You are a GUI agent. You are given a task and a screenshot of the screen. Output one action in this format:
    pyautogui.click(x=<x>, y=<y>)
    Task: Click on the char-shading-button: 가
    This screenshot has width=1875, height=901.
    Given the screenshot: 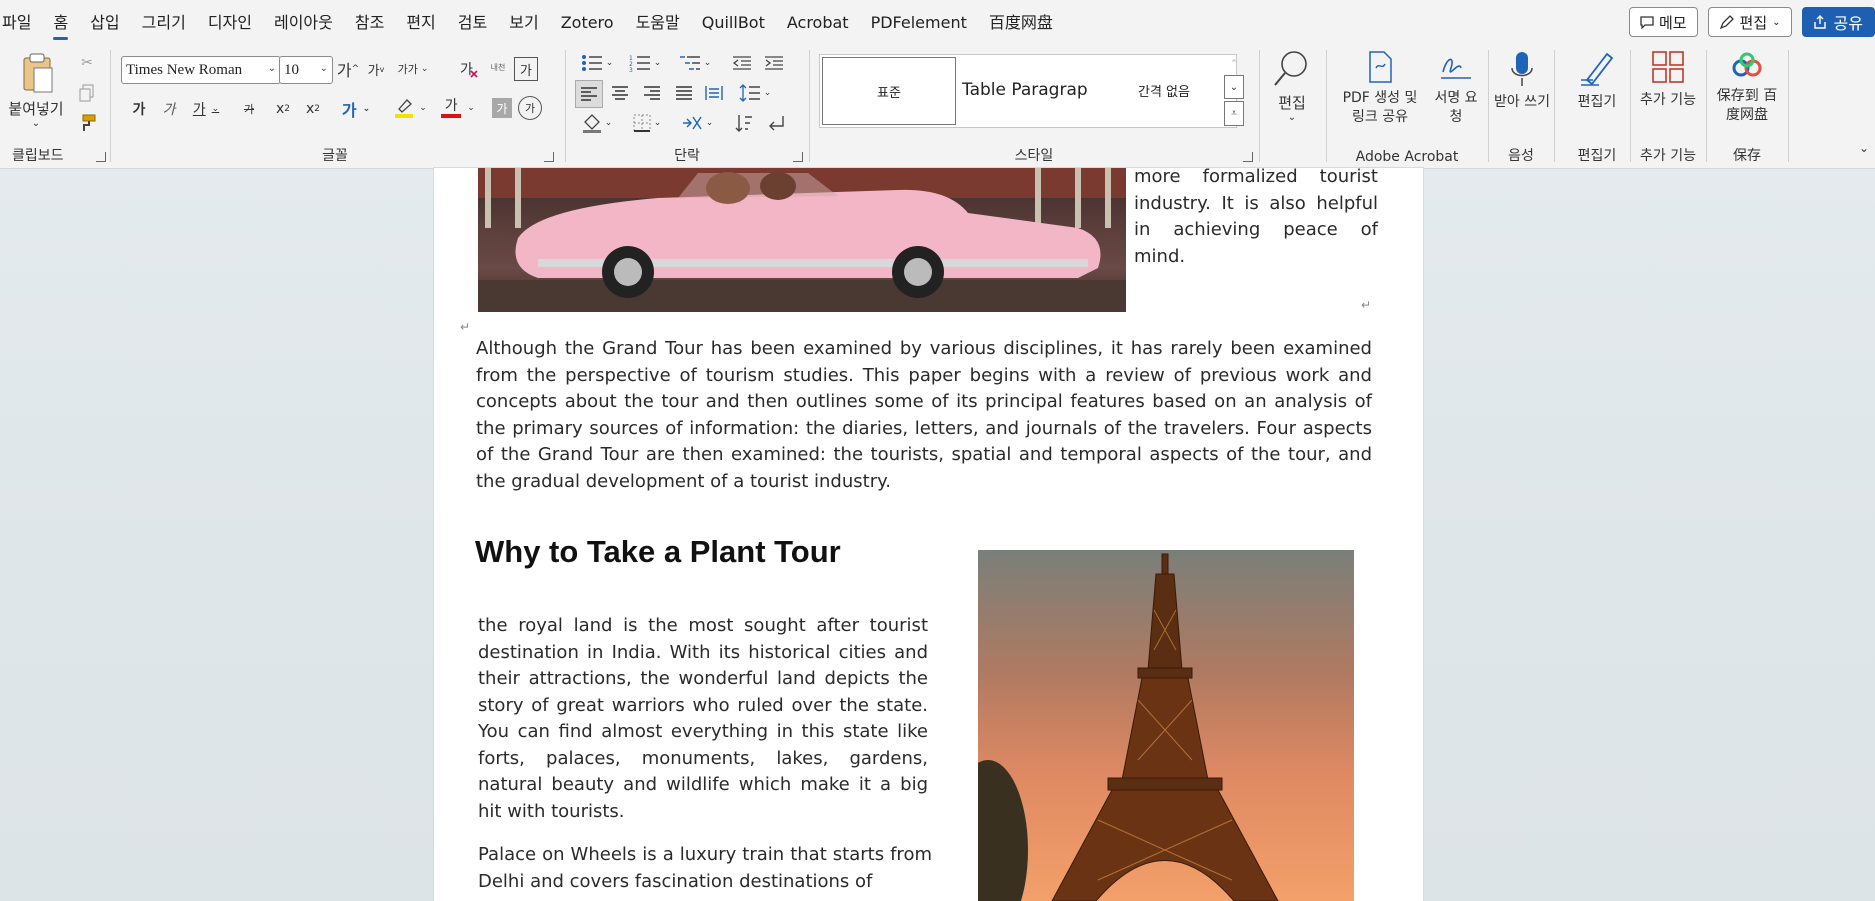 What is the action you would take?
    pyautogui.click(x=502, y=108)
    